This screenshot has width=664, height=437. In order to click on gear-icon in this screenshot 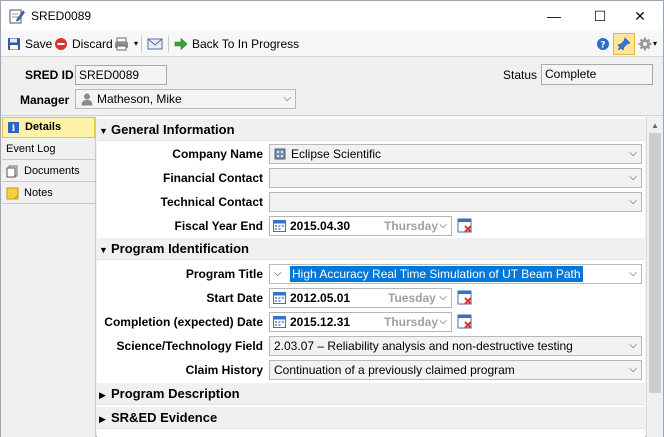, I will do `click(645, 44)`.